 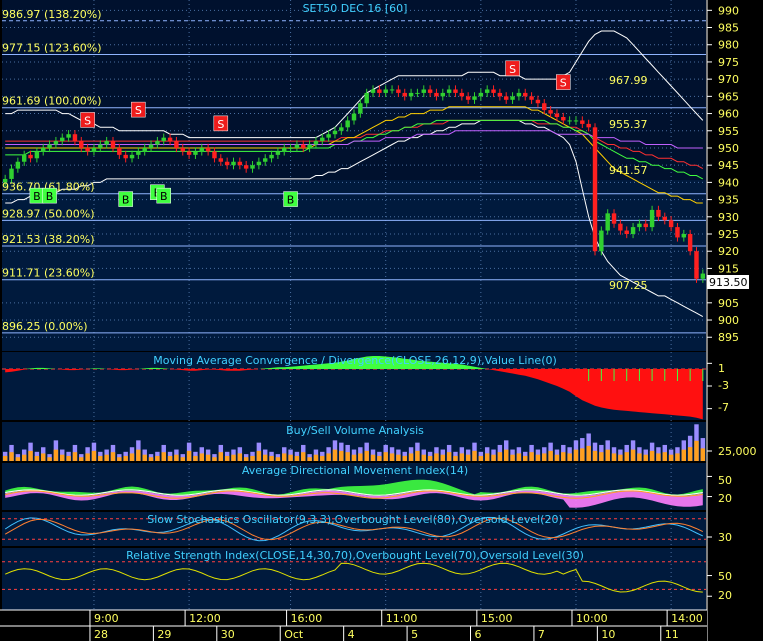 What do you see at coordinates (628, 170) in the screenshot?
I see `price-annotation-941: 941.57` at bounding box center [628, 170].